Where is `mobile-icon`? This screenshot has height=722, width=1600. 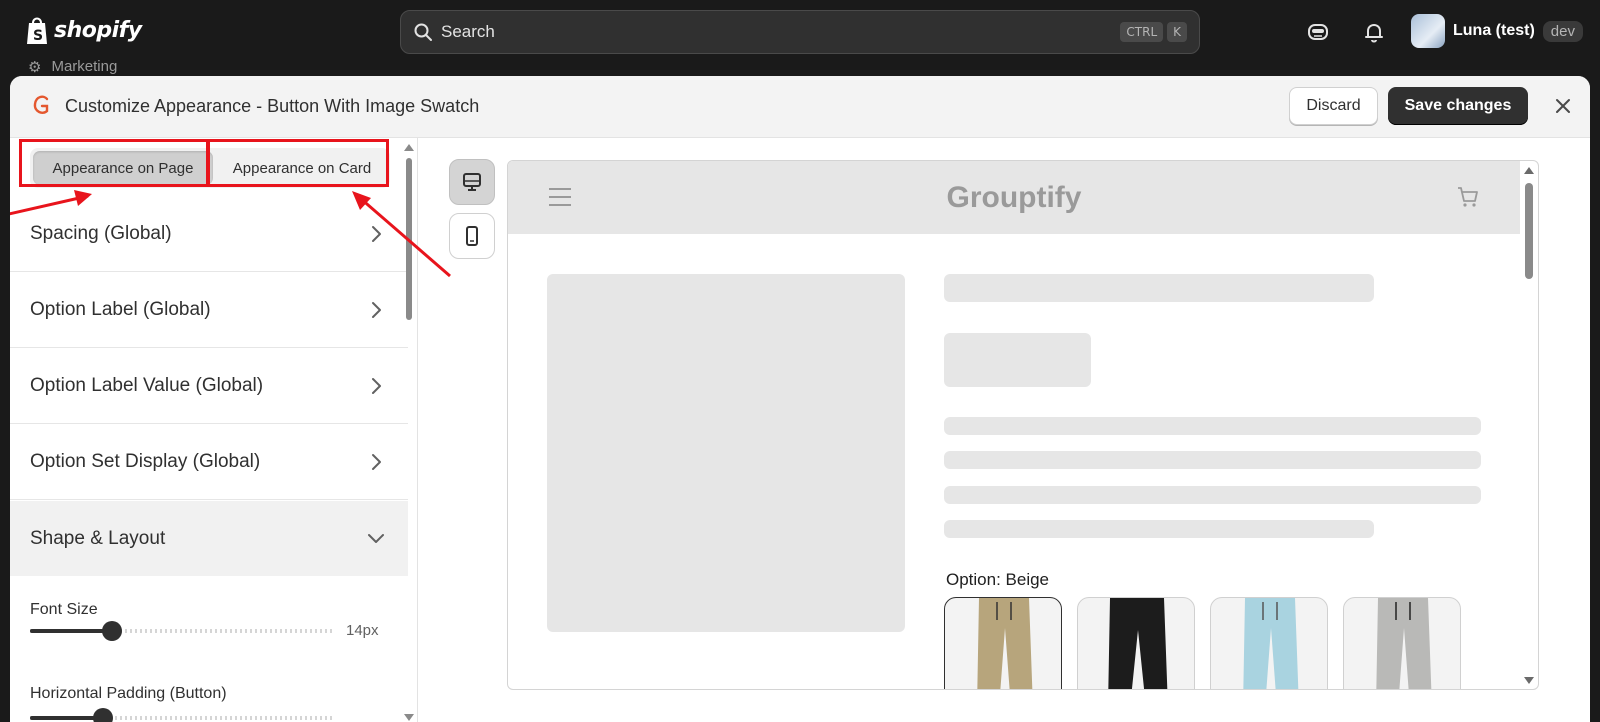 mobile-icon is located at coordinates (472, 236).